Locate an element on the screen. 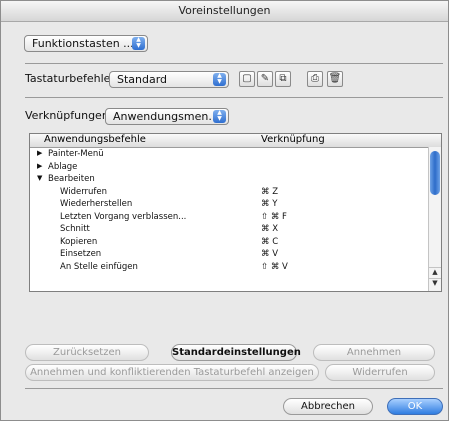 Image resolution: width=449 pixels, height=421 pixels. category-popup: Funktionstasten ... ▲ ▼ is located at coordinates (86, 43).